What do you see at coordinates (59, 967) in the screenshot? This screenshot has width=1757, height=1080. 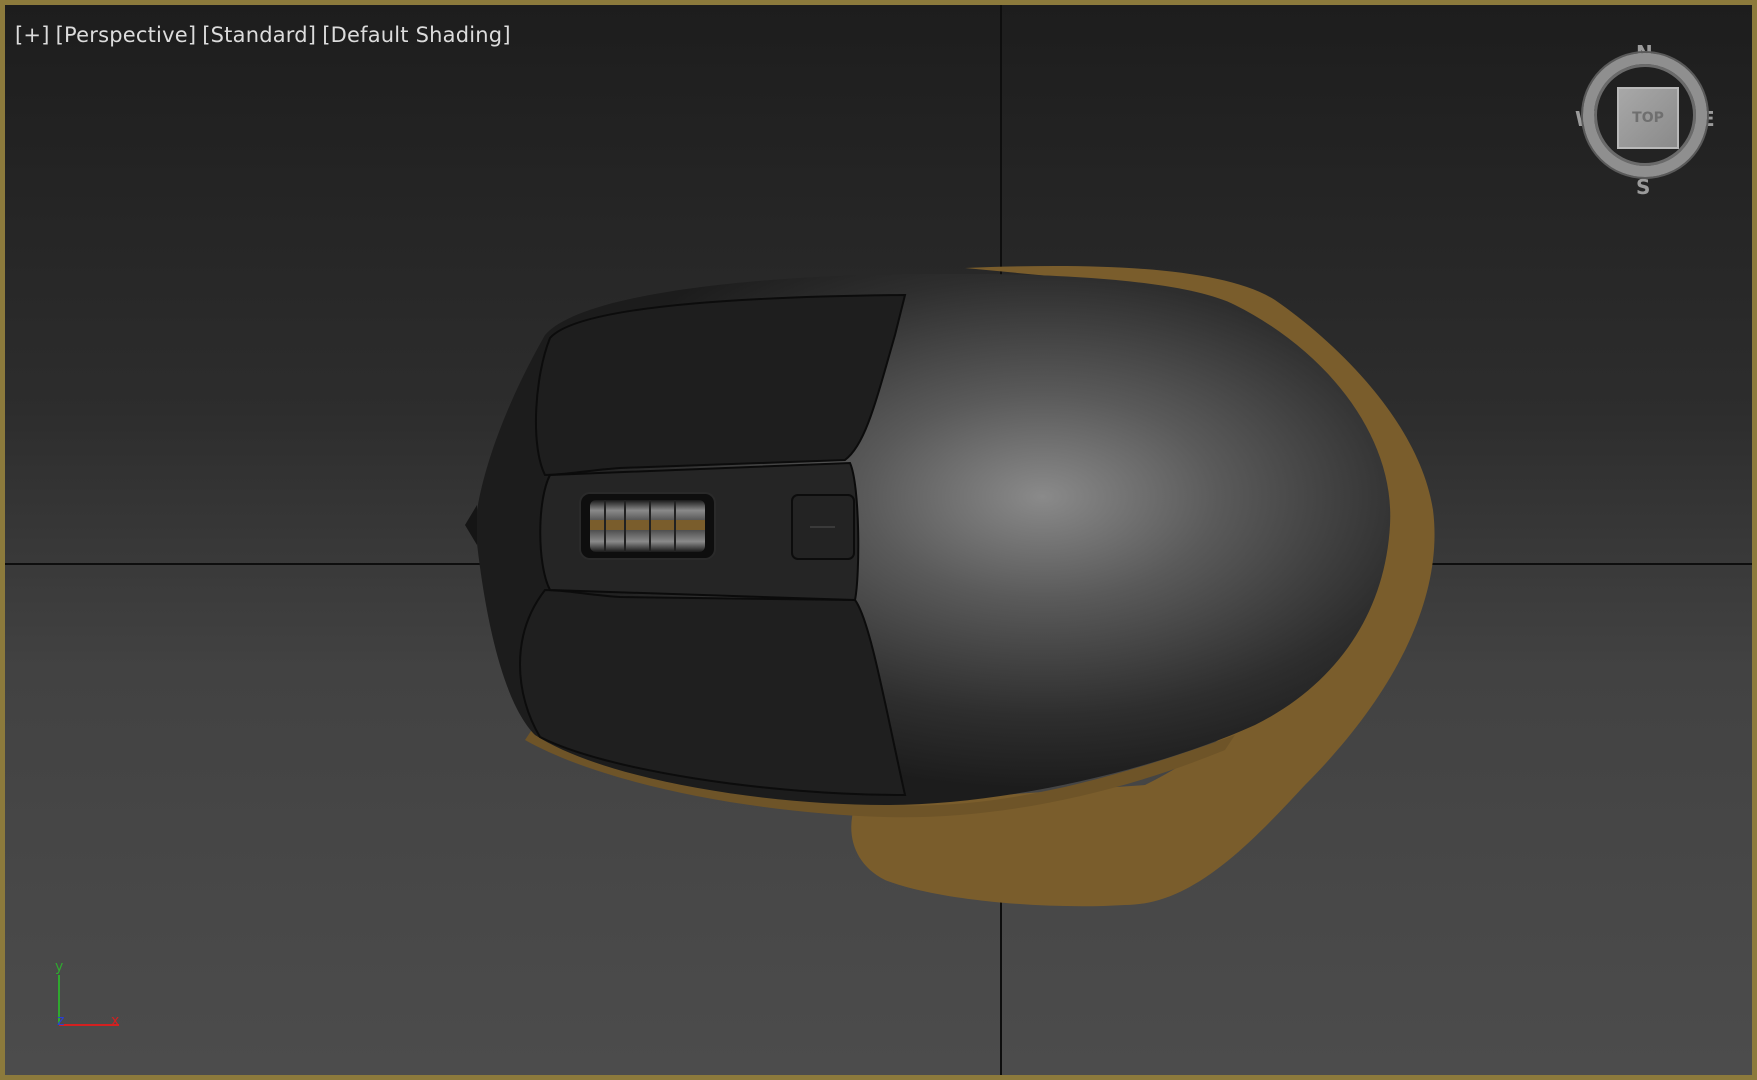 I see `axis-y-label: y` at bounding box center [59, 967].